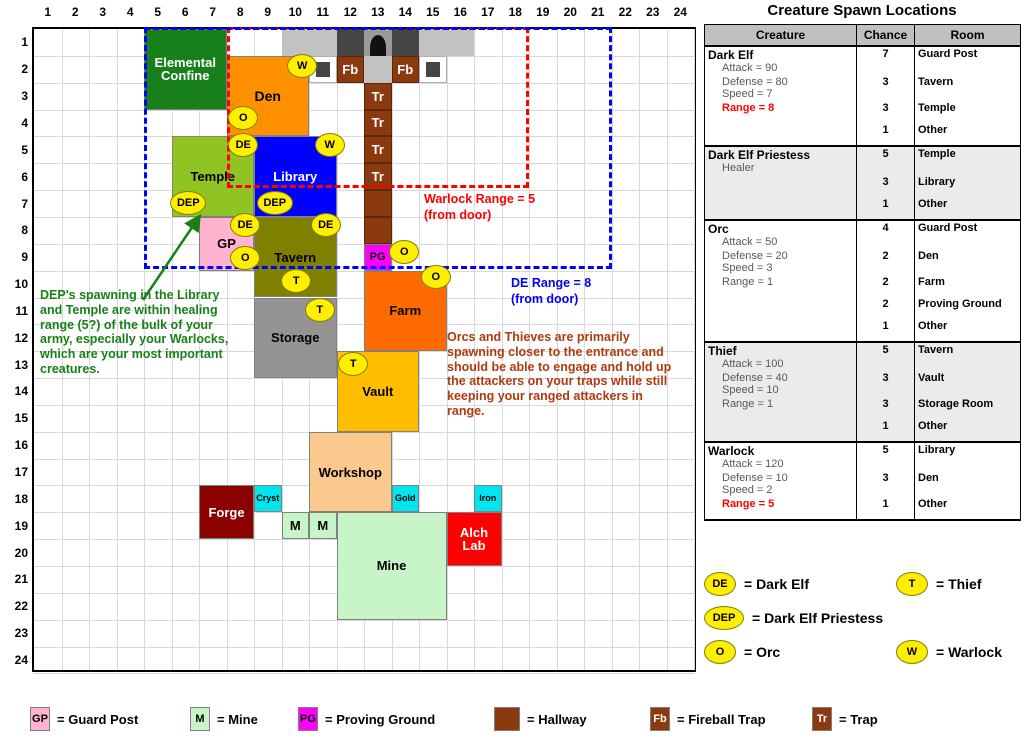 The width and height of the screenshot is (1024, 739). Describe the element at coordinates (268, 499) in the screenshot. I see `room-crystal: Cryst` at that location.